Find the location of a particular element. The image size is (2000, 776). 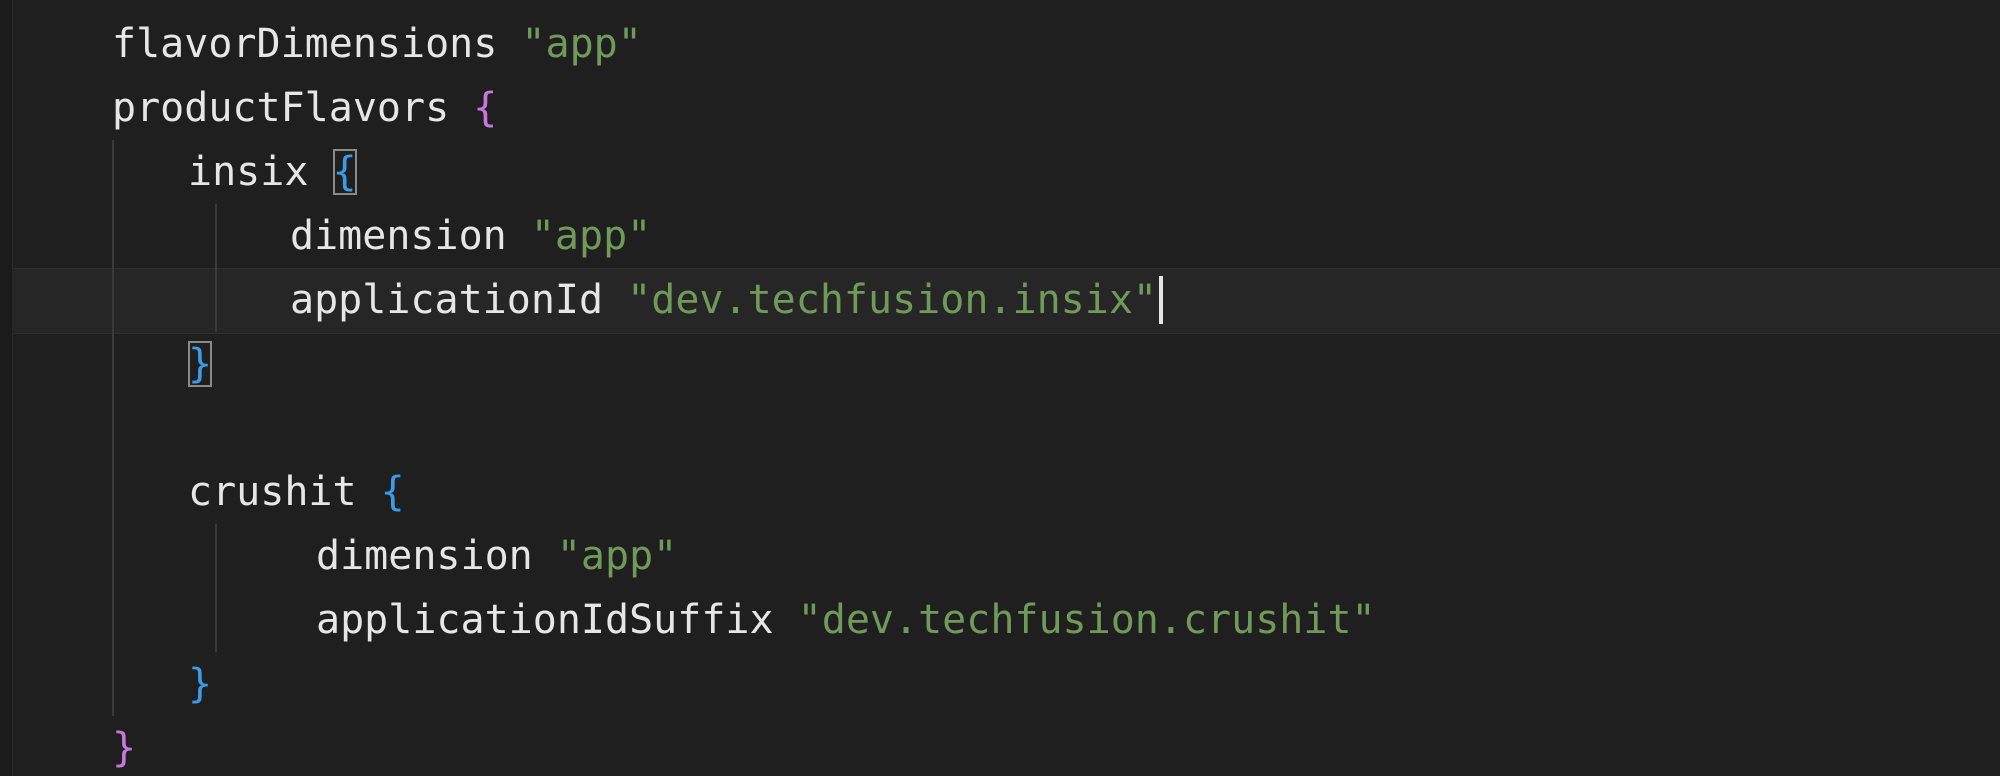

code-line-4: dimension "app" is located at coordinates (470, 236).